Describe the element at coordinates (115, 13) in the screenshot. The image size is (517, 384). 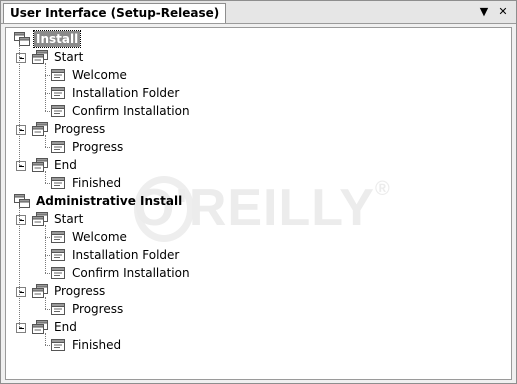
I see `tab-user-interface: User Interface (Setup-Release)` at that location.